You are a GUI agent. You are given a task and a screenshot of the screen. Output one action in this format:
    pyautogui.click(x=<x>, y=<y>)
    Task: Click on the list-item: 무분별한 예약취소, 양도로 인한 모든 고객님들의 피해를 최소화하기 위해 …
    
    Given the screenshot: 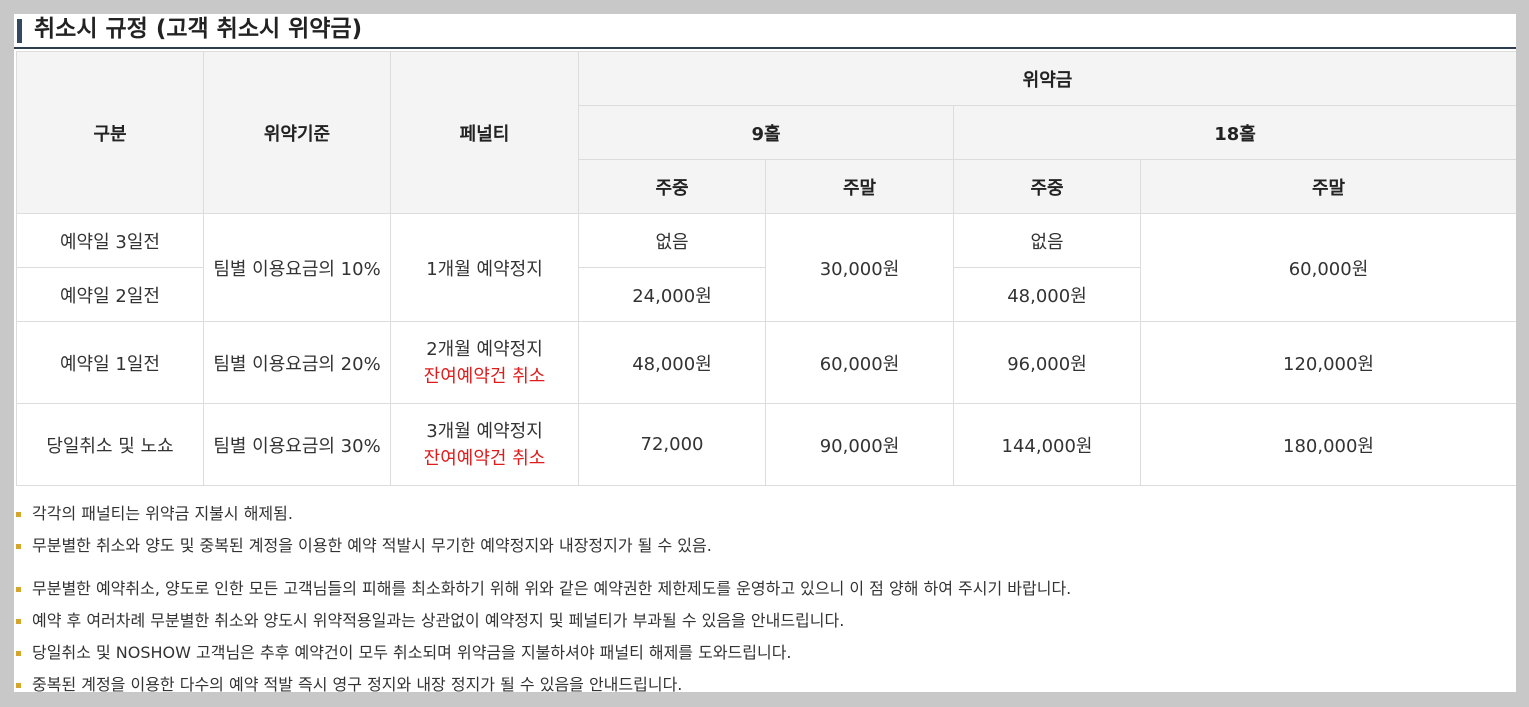 What is the action you would take?
    pyautogui.click(x=764, y=589)
    